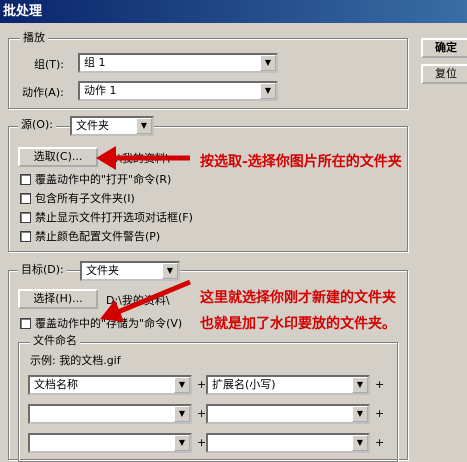  I want to click on destination-arrow-icon, so click(145, 300).